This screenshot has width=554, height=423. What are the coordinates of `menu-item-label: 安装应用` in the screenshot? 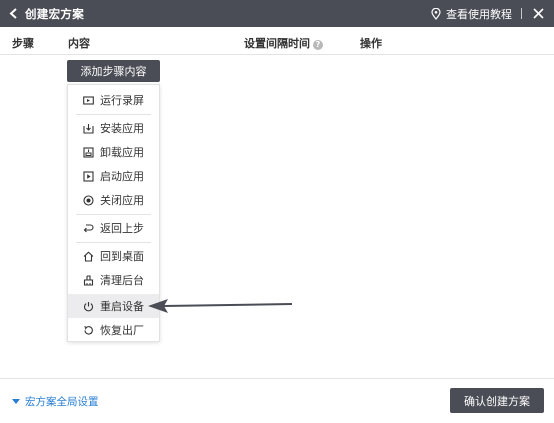 It's located at (122, 128).